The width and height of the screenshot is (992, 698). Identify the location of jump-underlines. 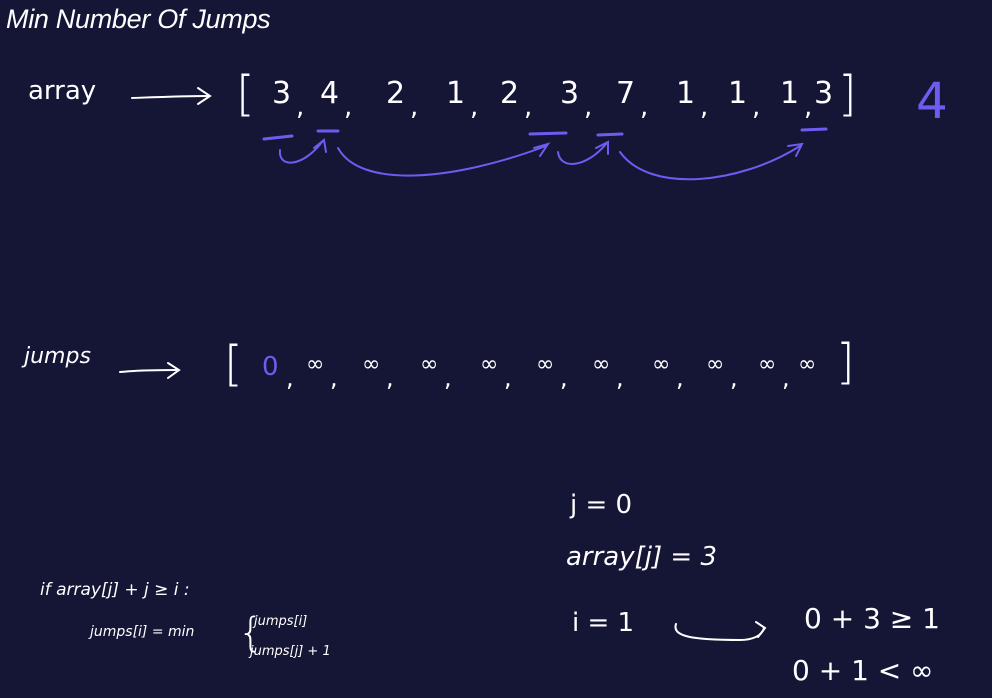
(545, 134).